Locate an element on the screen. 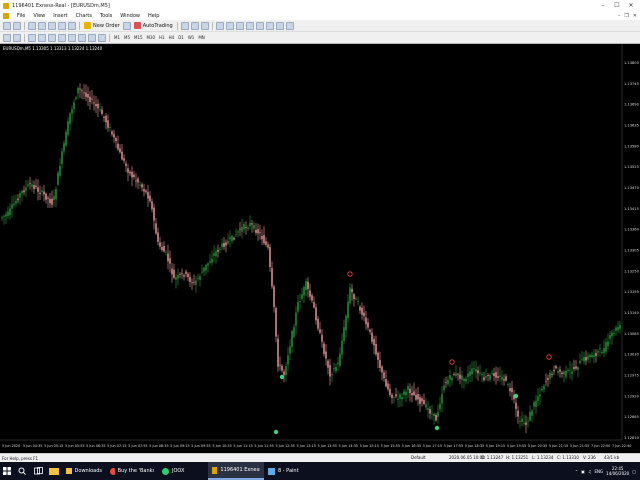 The image size is (640, 480). line-chart-icon is located at coordinates (204, 25).